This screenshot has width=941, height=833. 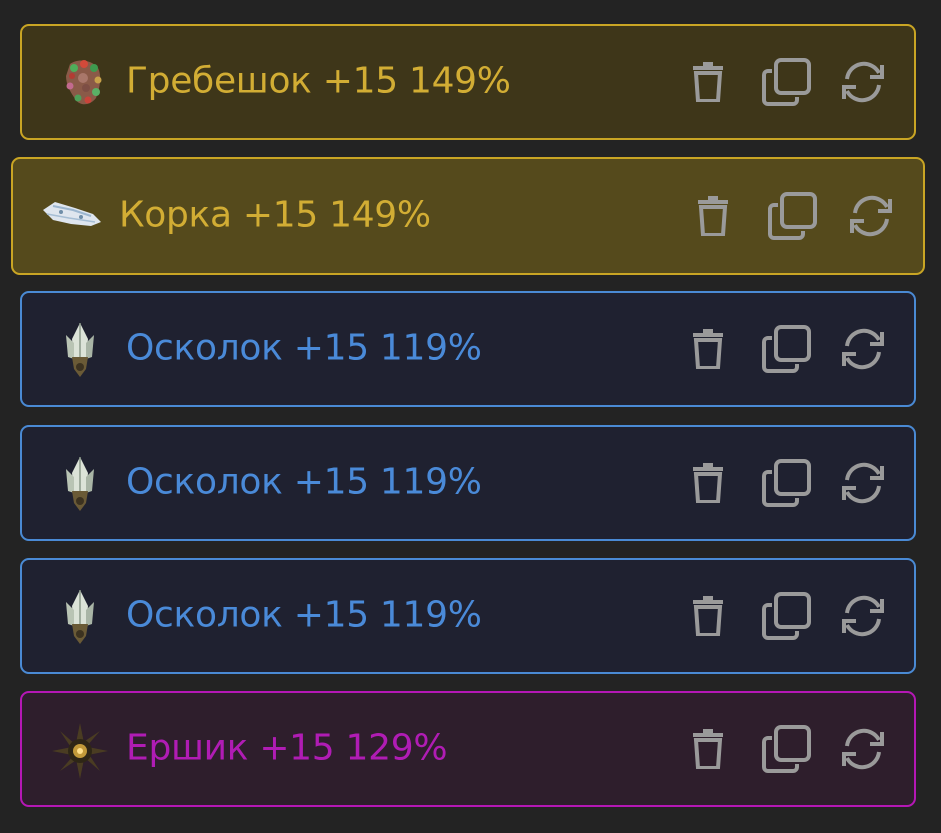 I want to click on item-card: Ершик +15 129%, so click(x=468, y=749).